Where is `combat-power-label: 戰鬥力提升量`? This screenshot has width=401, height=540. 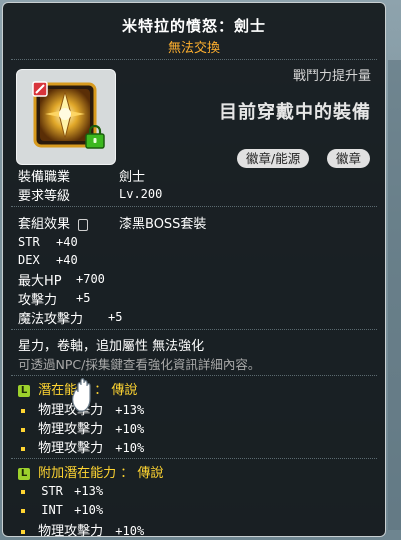
combat-power-label: 戰鬥力提升量 is located at coordinates (331, 76).